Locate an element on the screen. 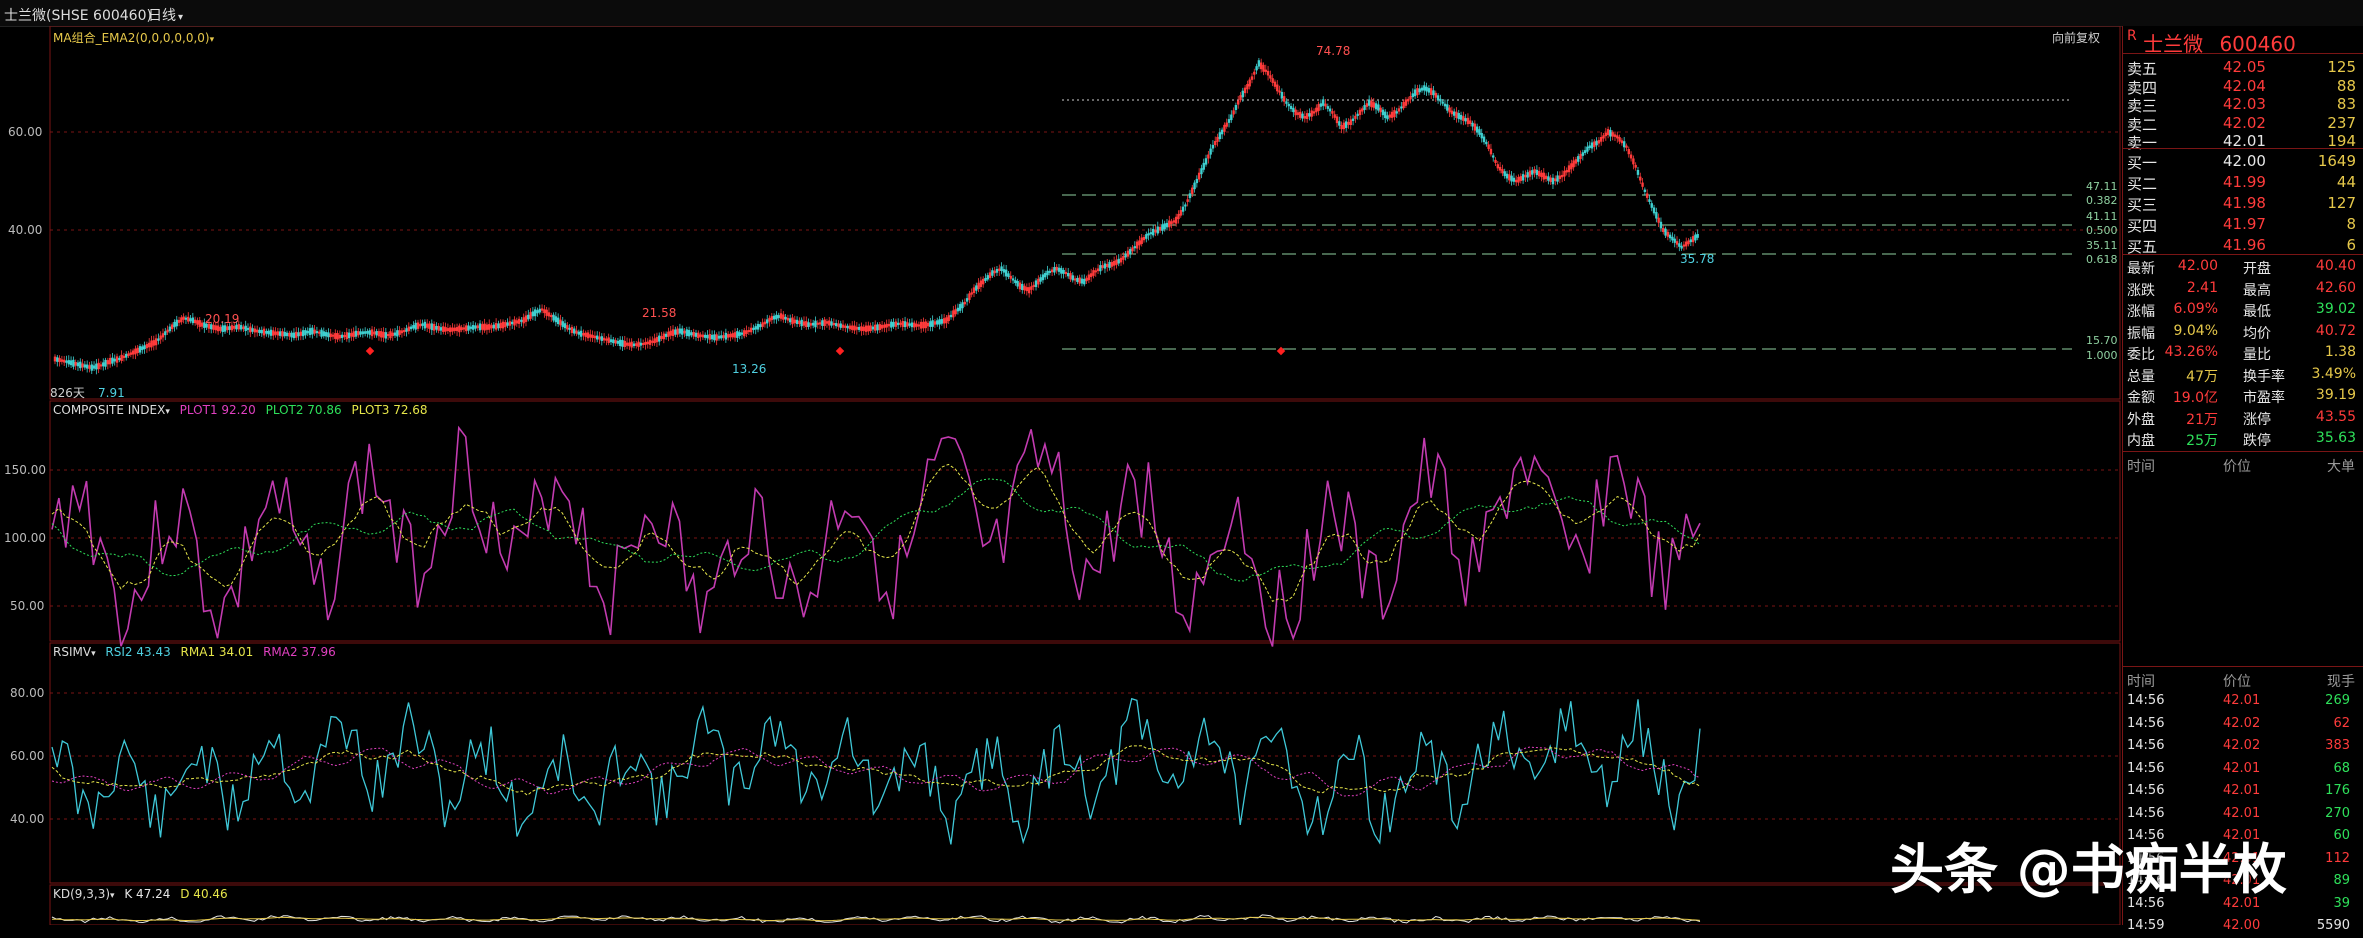 The width and height of the screenshot is (2363, 938). ticks-time: 时间 is located at coordinates (2141, 682).